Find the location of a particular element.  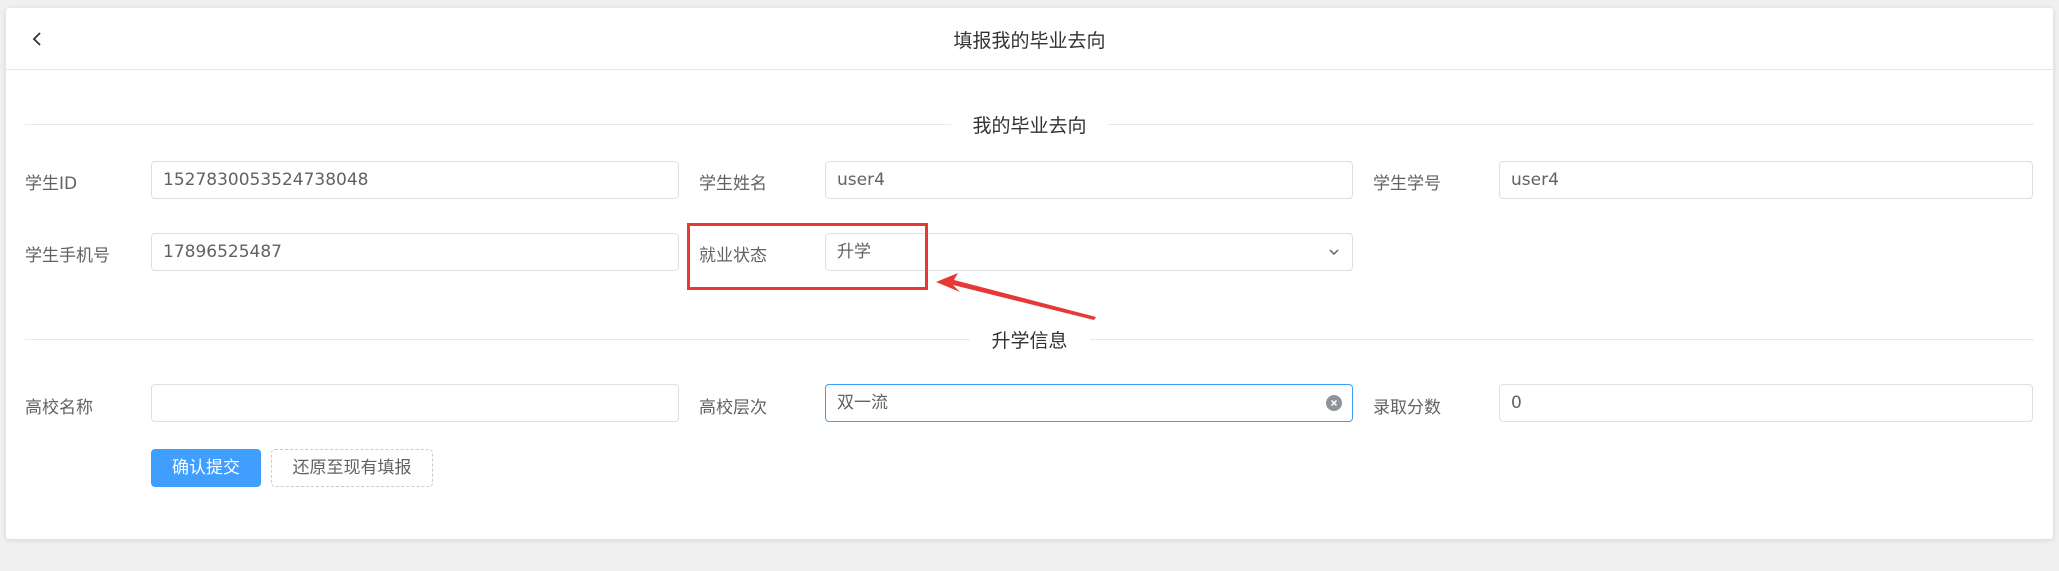

page-title: 填报我的毕业去向 is located at coordinates (1029, 41).